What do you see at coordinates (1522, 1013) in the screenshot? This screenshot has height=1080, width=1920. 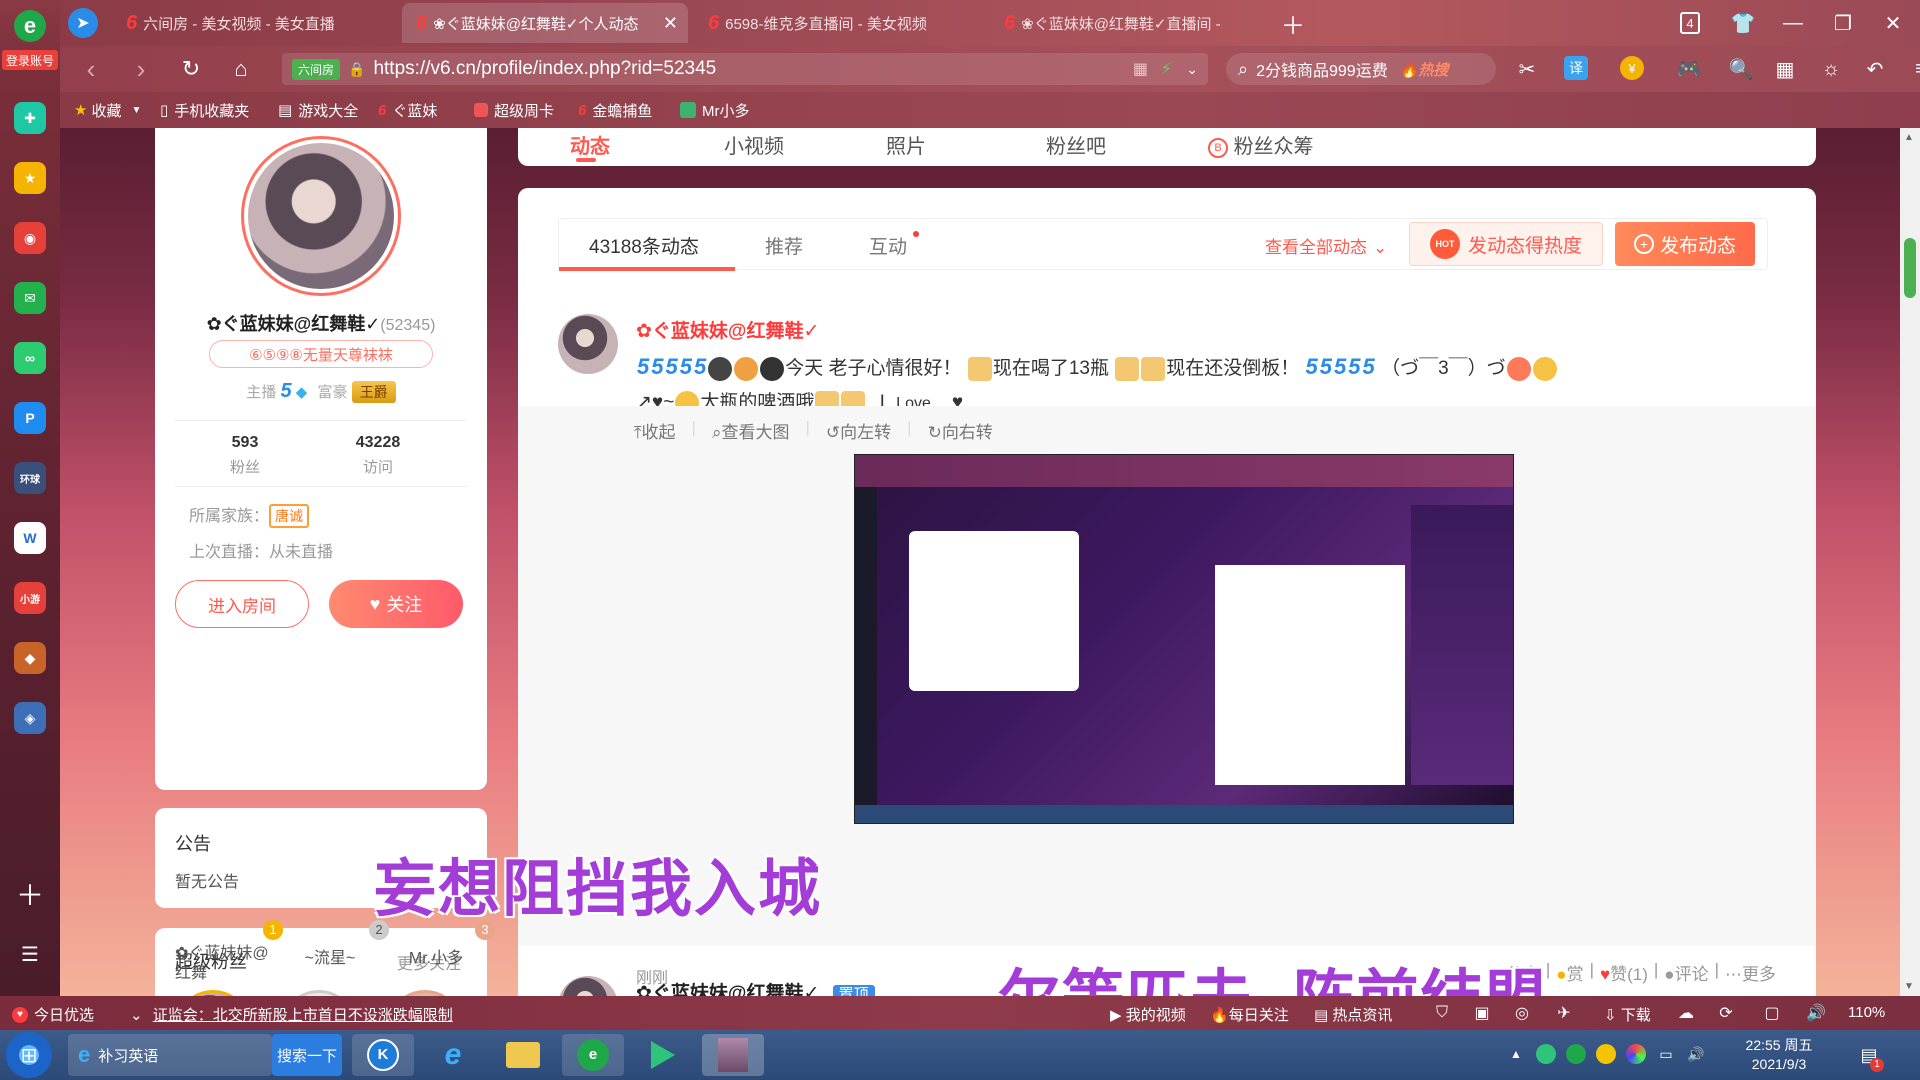 I see `mask-icon: ◎` at bounding box center [1522, 1013].